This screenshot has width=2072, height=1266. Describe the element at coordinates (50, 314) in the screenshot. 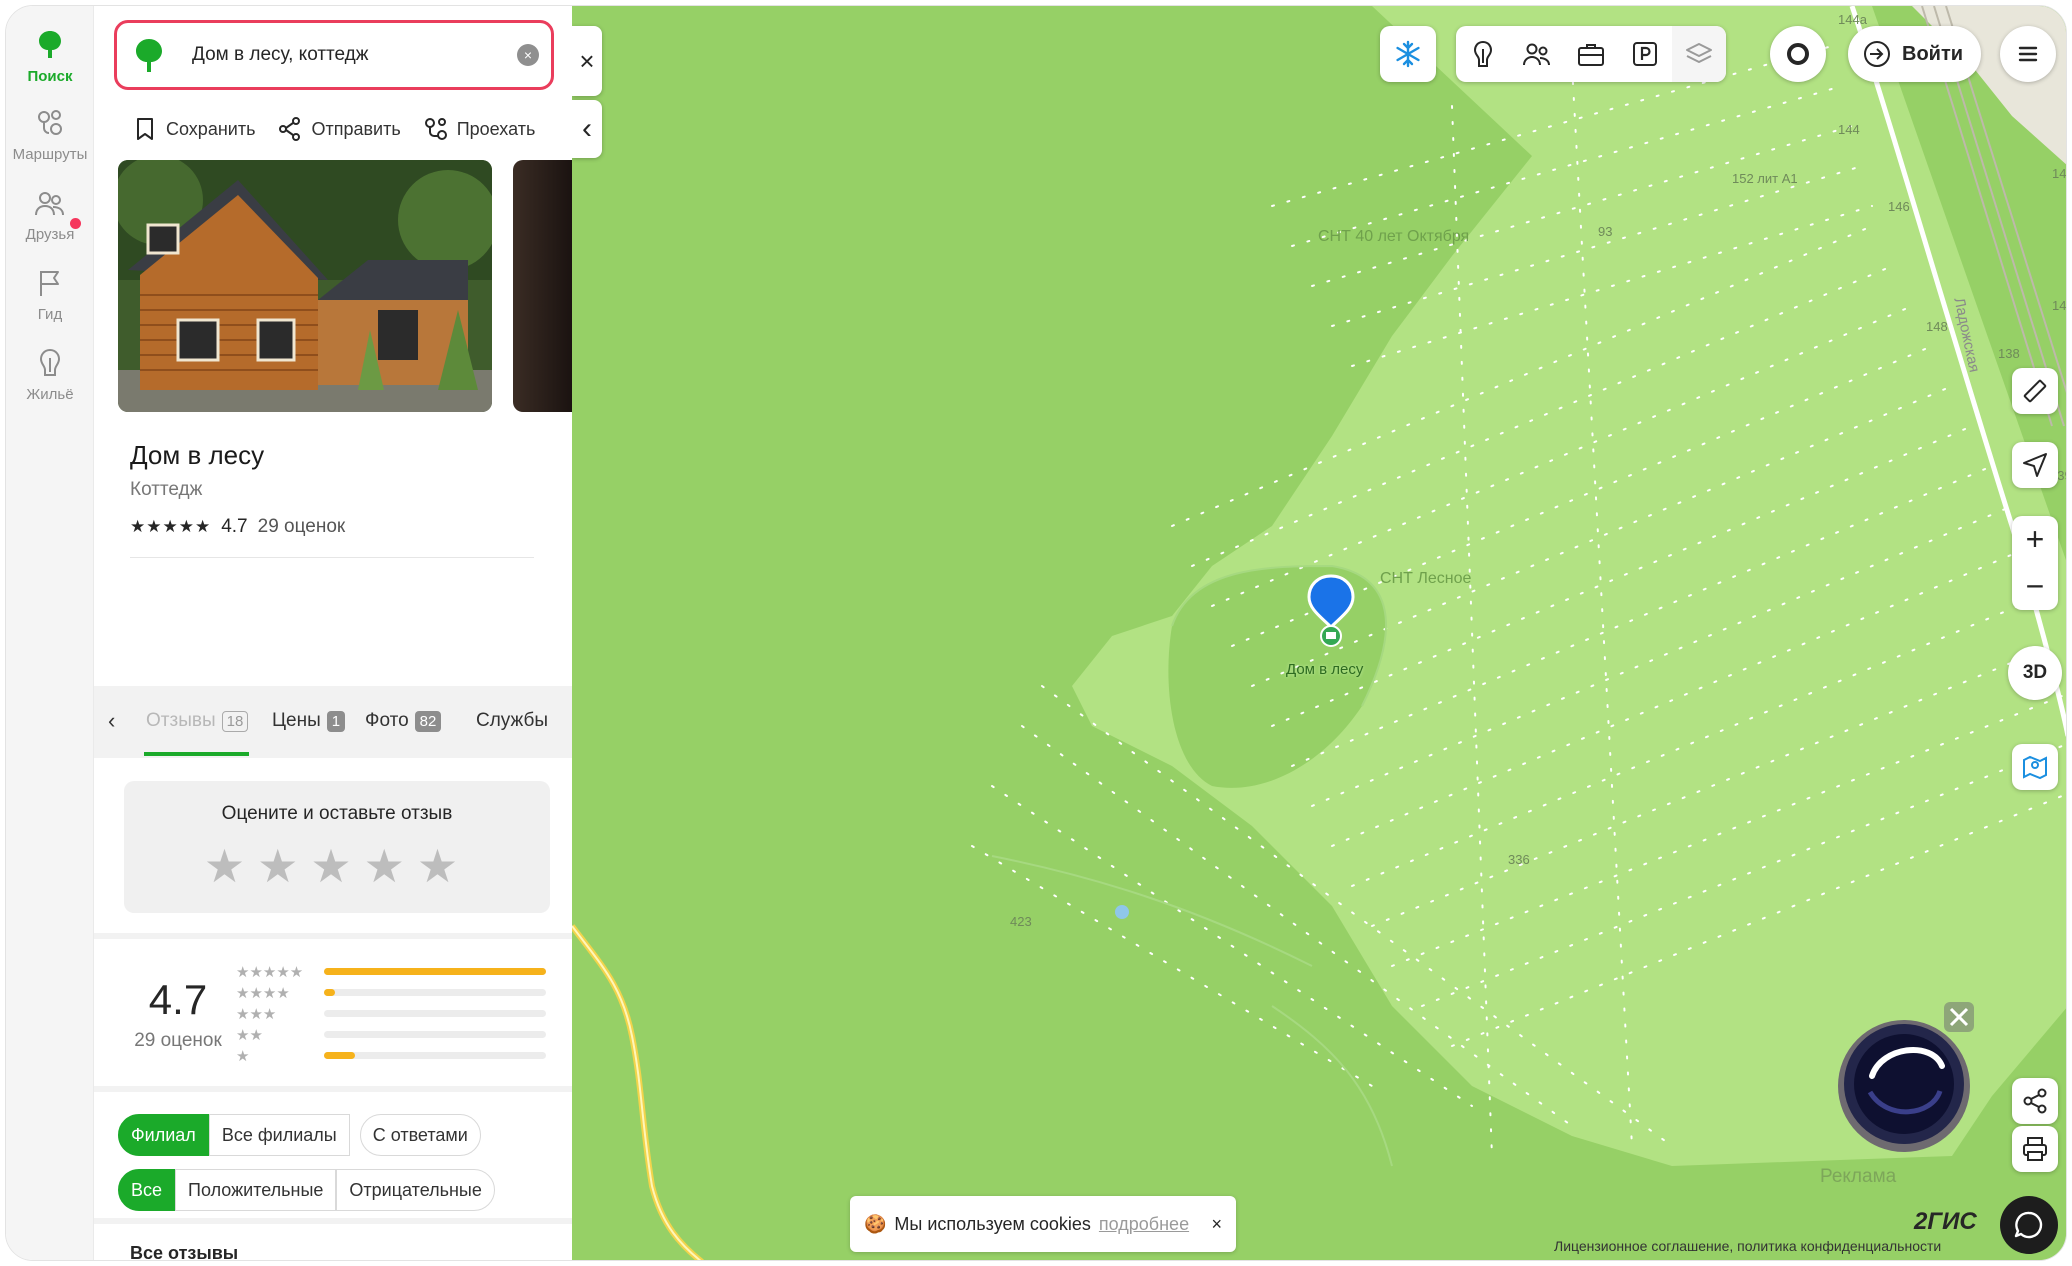

I see `rail-item-label: Гид` at that location.